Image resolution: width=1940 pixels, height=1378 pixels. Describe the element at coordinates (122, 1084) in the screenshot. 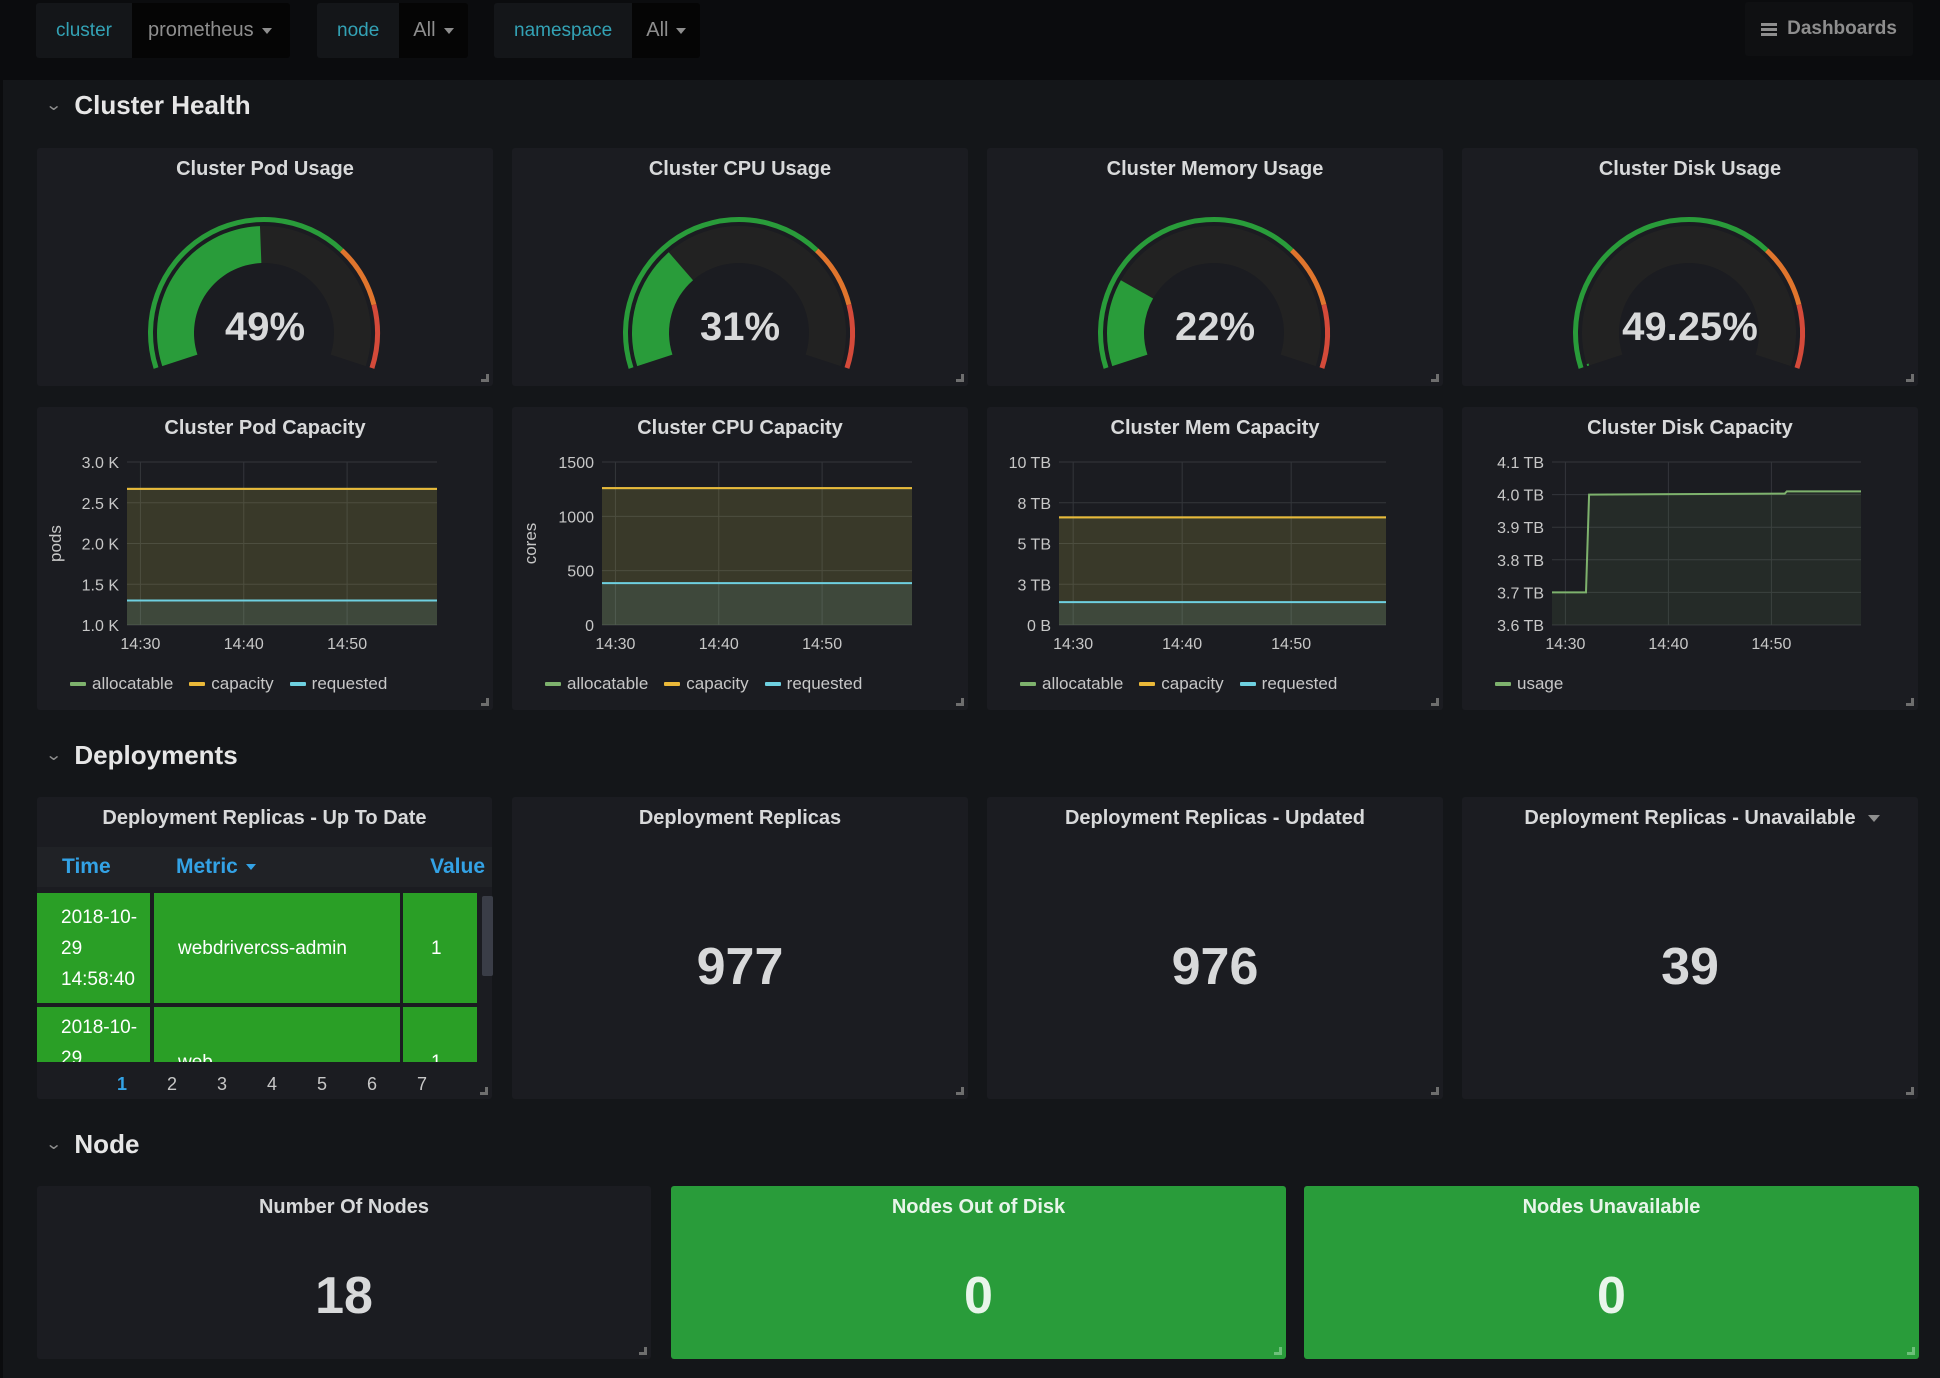

I see `page-link: 1` at that location.